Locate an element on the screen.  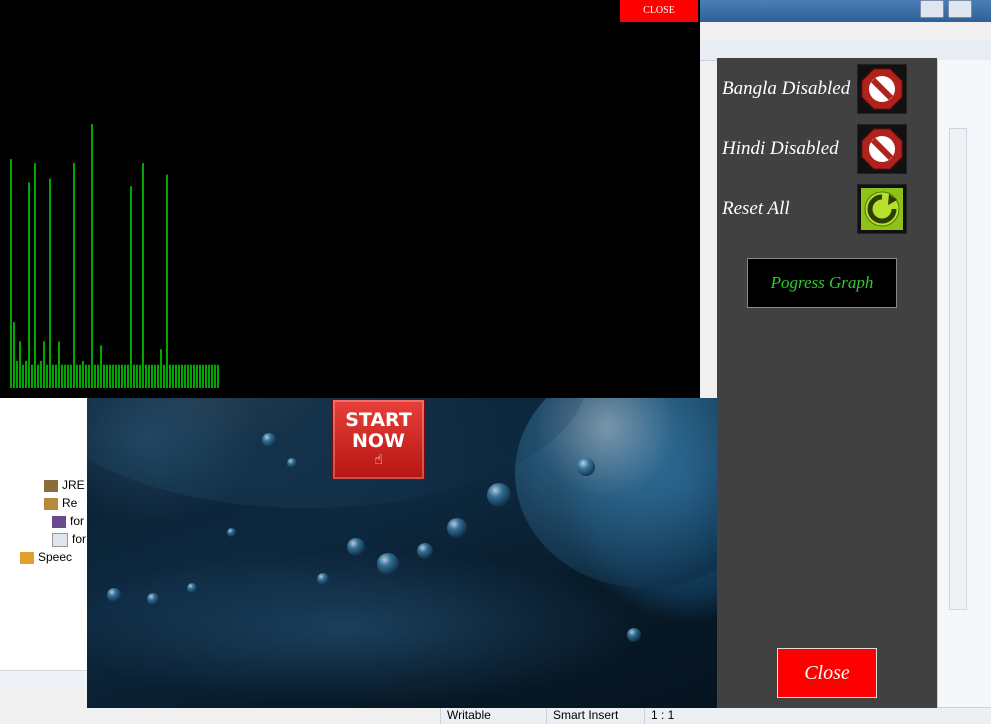
status-insert-mode: Smart Insert is located at coordinates (593, 716).